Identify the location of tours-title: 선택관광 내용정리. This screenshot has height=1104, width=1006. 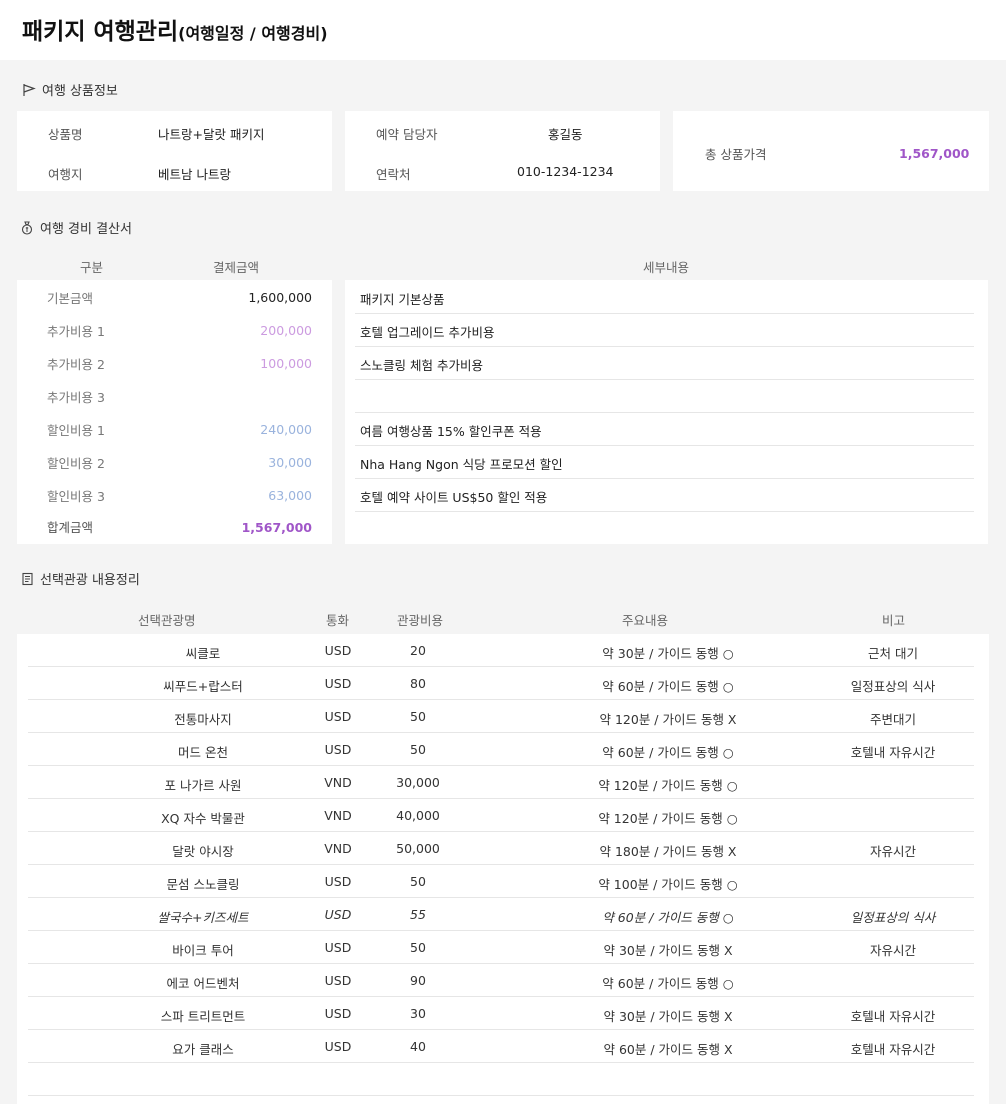
(90, 580).